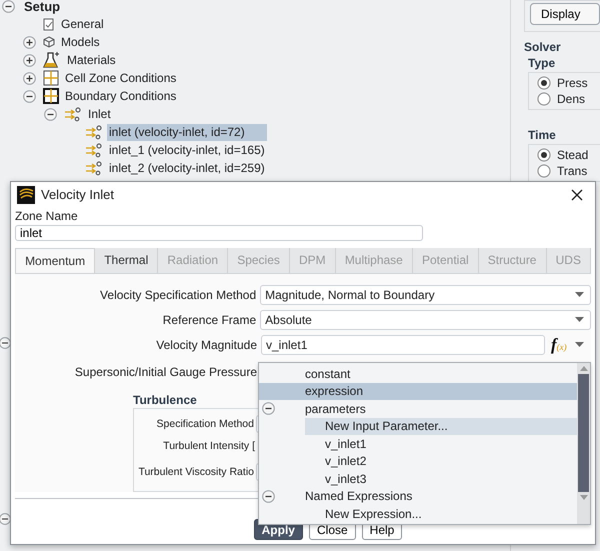  I want to click on field-label: Zone Name, so click(47, 216).